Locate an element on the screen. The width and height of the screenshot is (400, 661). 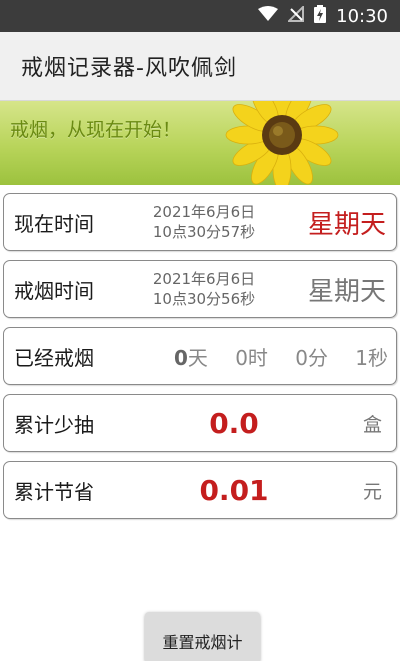
sunflower-illustration is located at coordinates (282, 143).